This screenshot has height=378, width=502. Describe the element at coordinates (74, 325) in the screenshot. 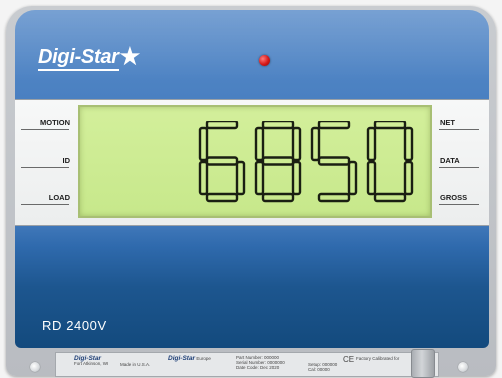

I see `model-label: RD 2400V` at that location.